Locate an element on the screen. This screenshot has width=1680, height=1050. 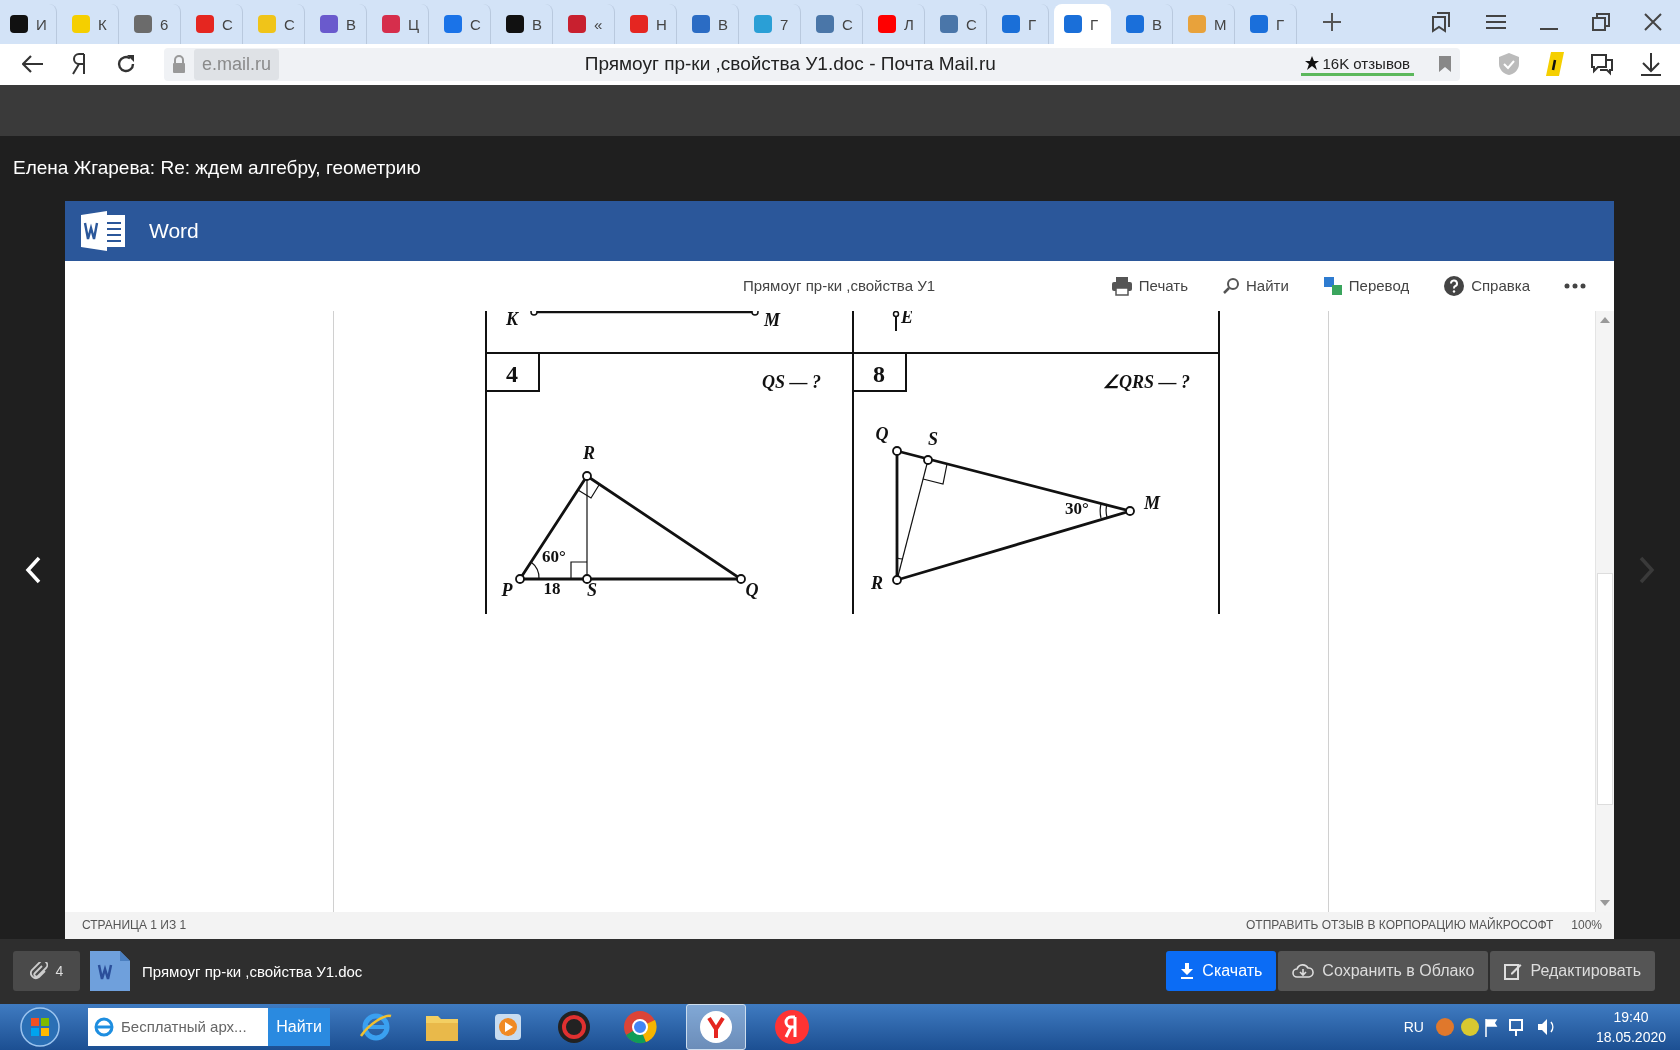
document-title: Прямоуг пр-ки ,свойства У1 is located at coordinates (839, 286).